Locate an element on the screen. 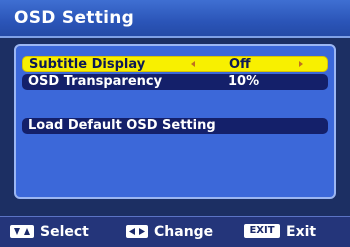 The height and width of the screenshot is (247, 350). menu-item-load-default: Load Default OSD Setting is located at coordinates (175, 126).